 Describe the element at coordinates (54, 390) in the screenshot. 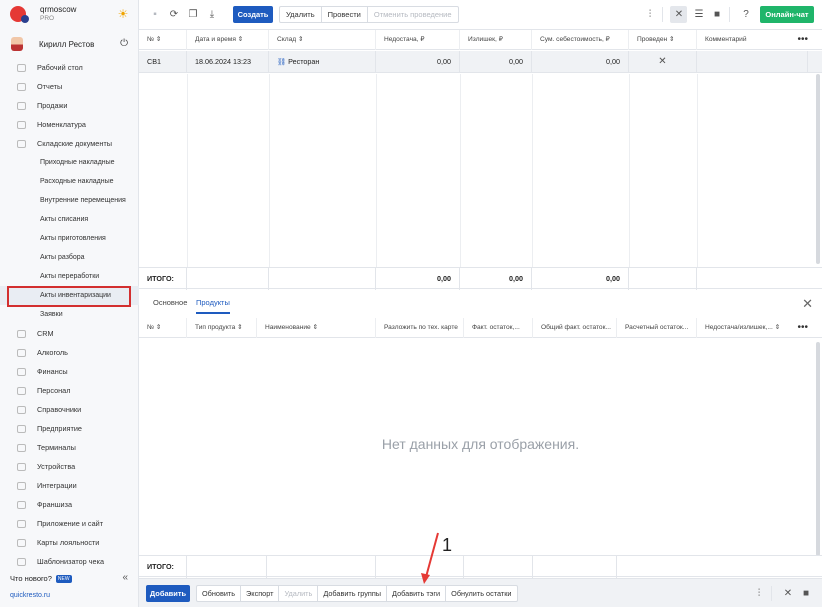

I see `nav-item-label: Персонал` at that location.